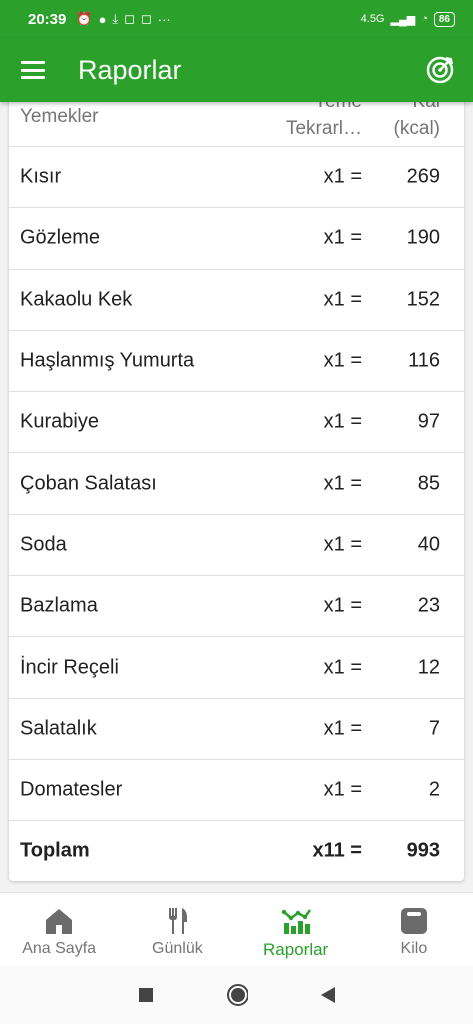 This screenshot has height=1024, width=473. What do you see at coordinates (178, 921) in the screenshot?
I see `fork-knife-icon` at bounding box center [178, 921].